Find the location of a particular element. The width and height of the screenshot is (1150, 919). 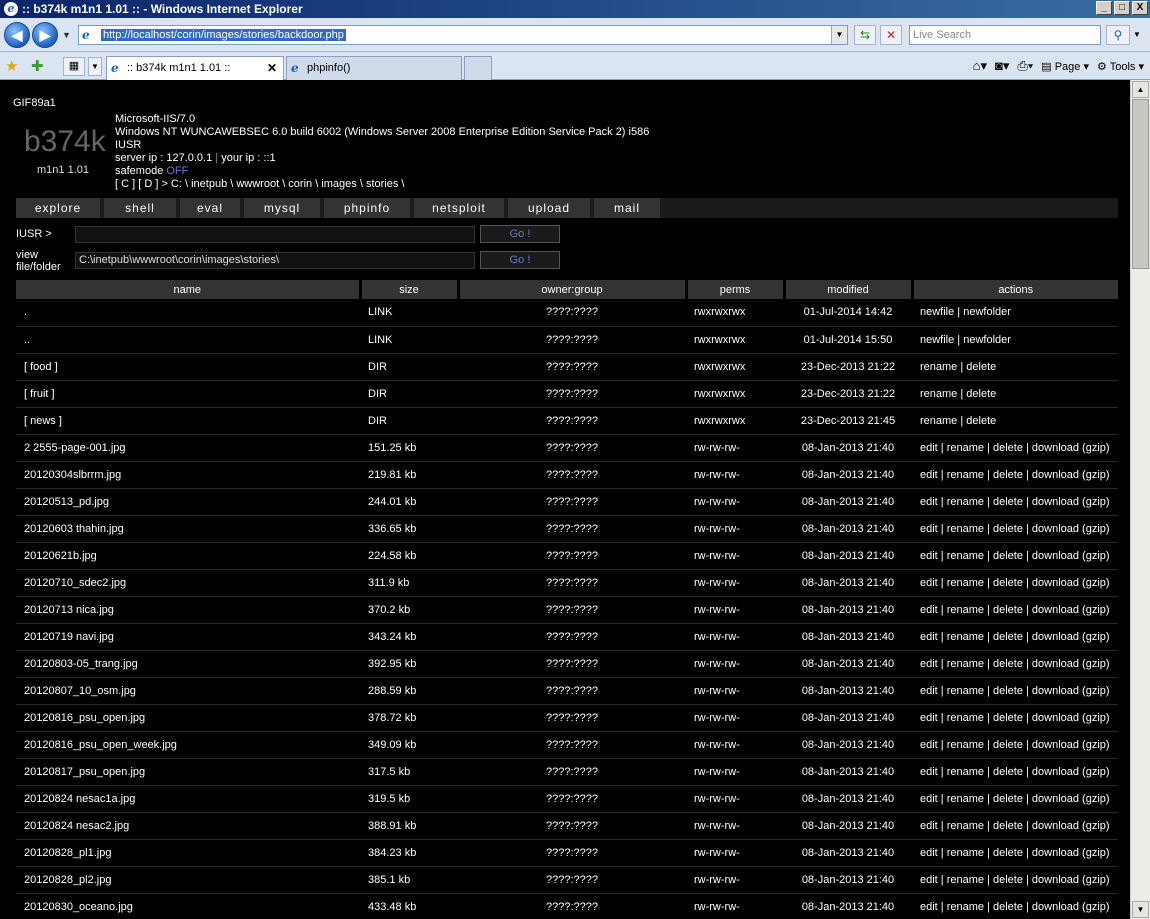

file-name: 20120824 nesac1a.jpg is located at coordinates (188, 799).